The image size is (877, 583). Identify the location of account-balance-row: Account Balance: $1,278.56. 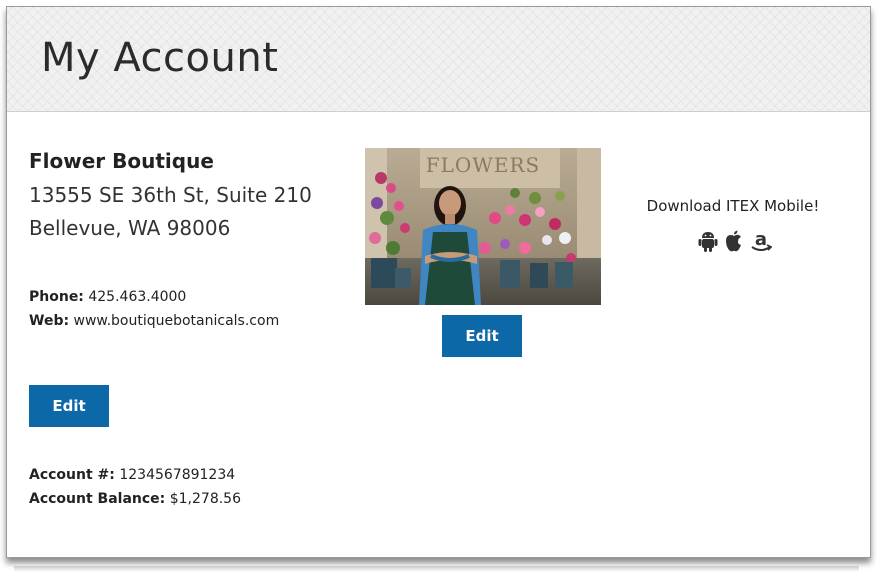
(135, 499).